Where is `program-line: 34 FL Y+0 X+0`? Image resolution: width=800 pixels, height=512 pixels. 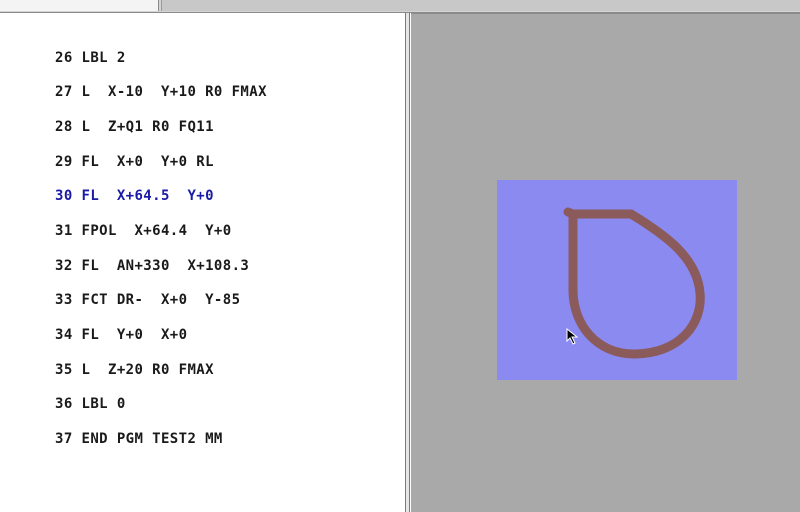
program-line: 34 FL Y+0 X+0 is located at coordinates (94, 322).